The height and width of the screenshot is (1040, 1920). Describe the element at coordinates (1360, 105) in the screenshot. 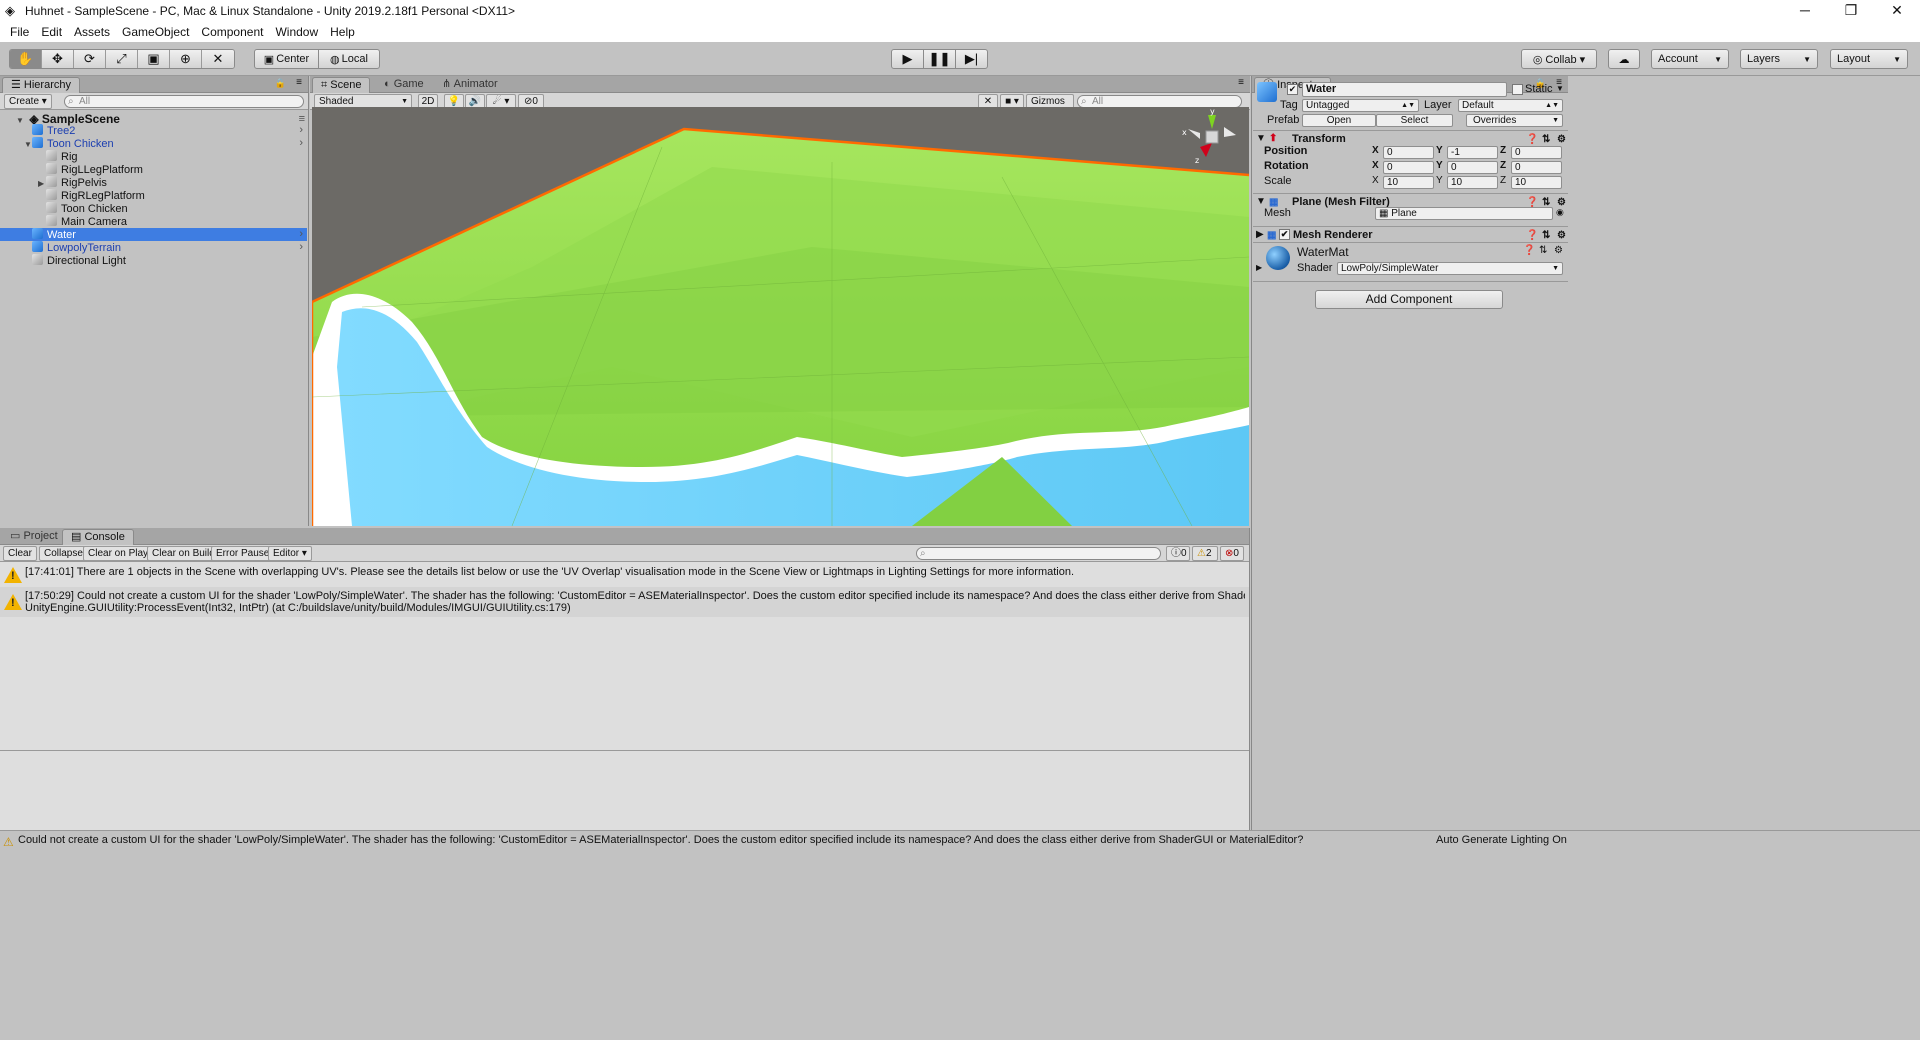

I see `tag-dropdown: Untagged ▲▼` at that location.